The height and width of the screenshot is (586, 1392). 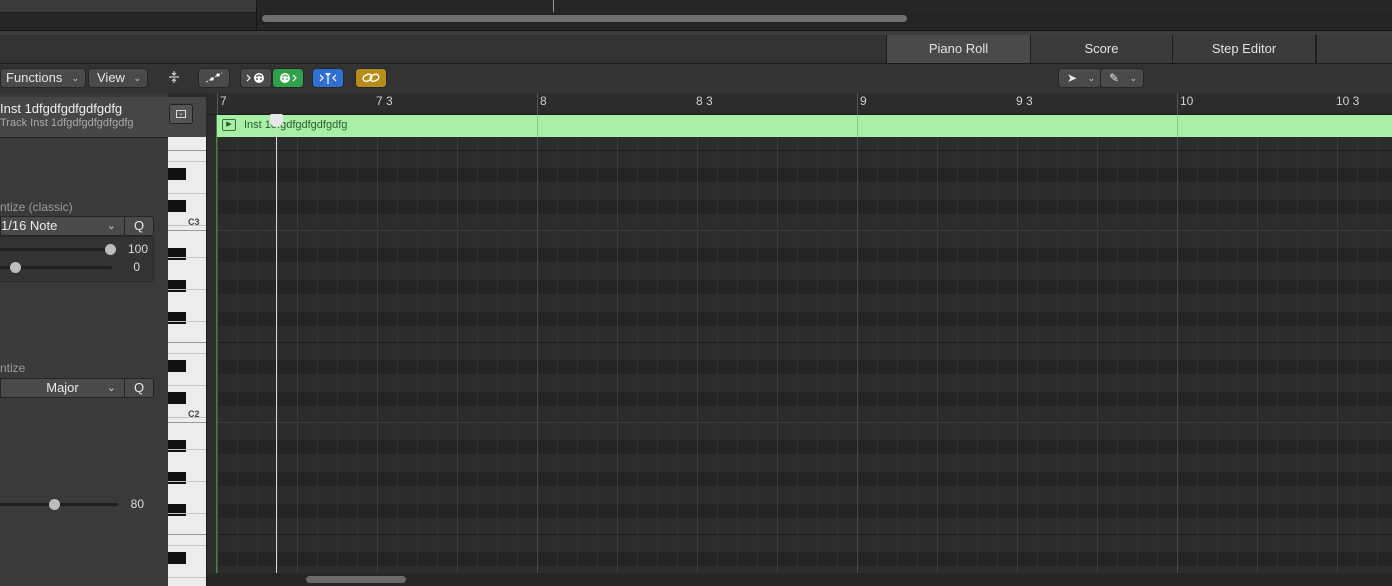 I want to click on pencil-icon: ✎, so click(x=1114, y=78).